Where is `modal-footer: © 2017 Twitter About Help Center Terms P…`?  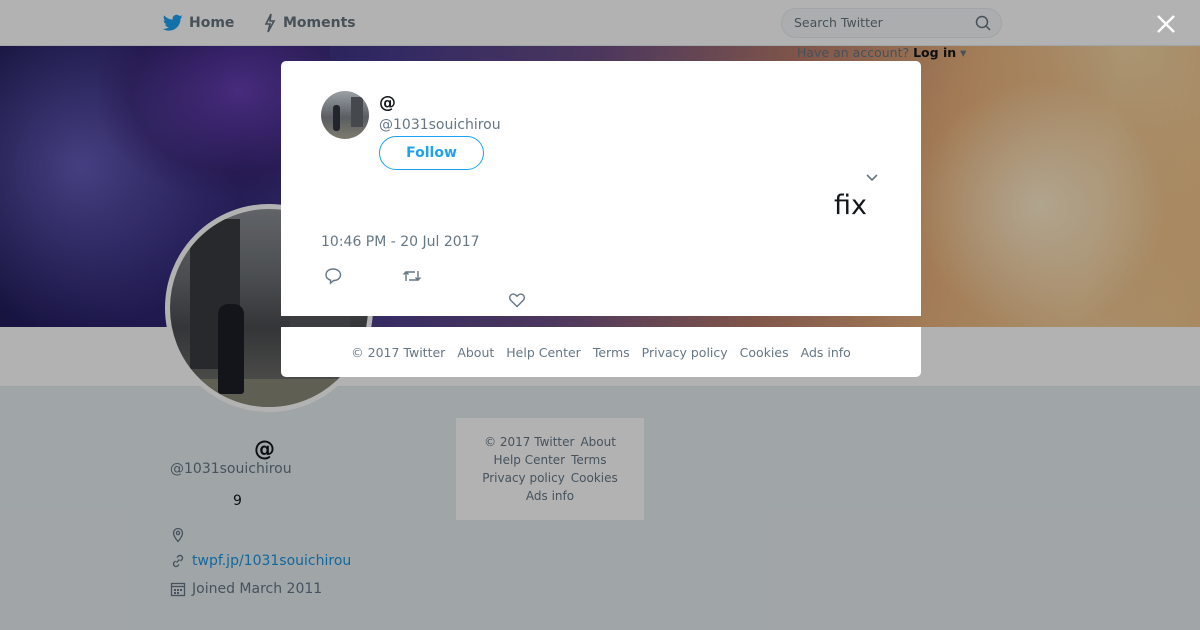 modal-footer: © 2017 Twitter About Help Center Terms P… is located at coordinates (601, 352).